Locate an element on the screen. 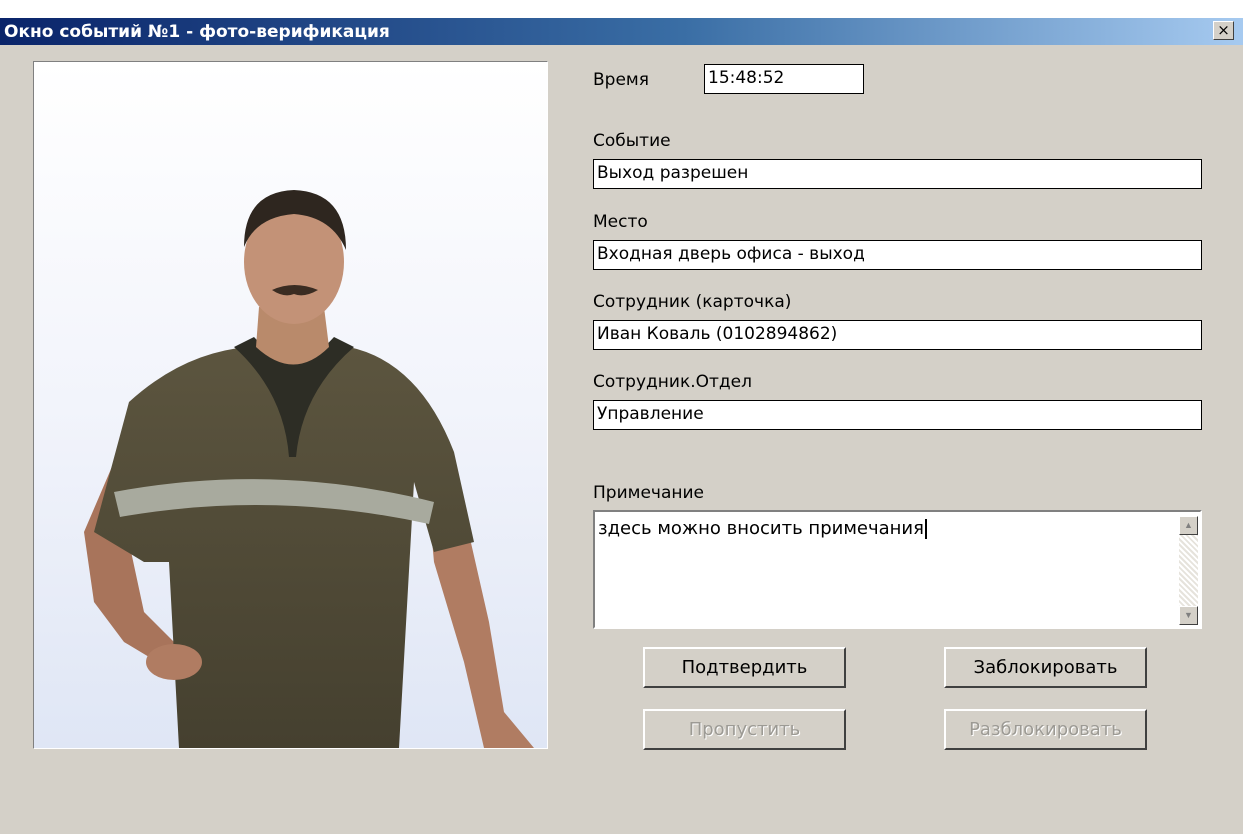  event-field: Выход разрешен is located at coordinates (897, 174).